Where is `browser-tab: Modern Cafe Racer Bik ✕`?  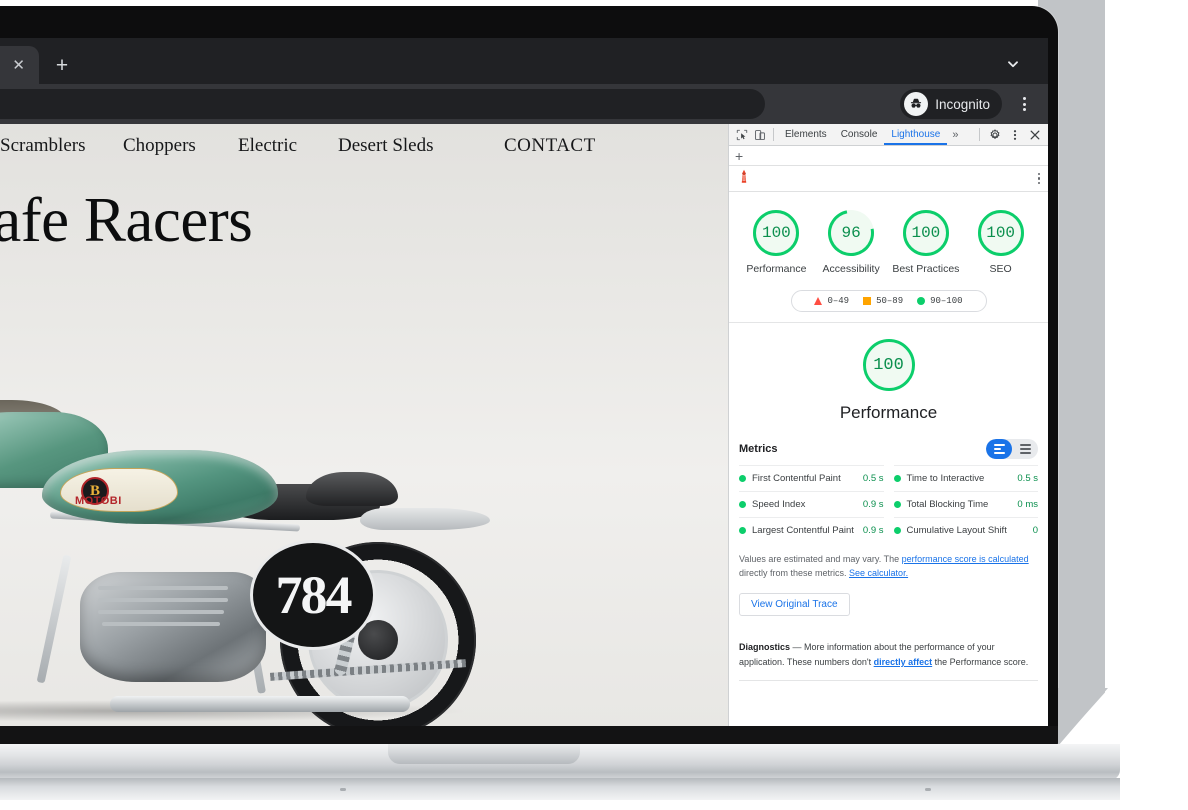
browser-tab: Modern Cafe Racer Bik ✕ is located at coordinates (19, 65).